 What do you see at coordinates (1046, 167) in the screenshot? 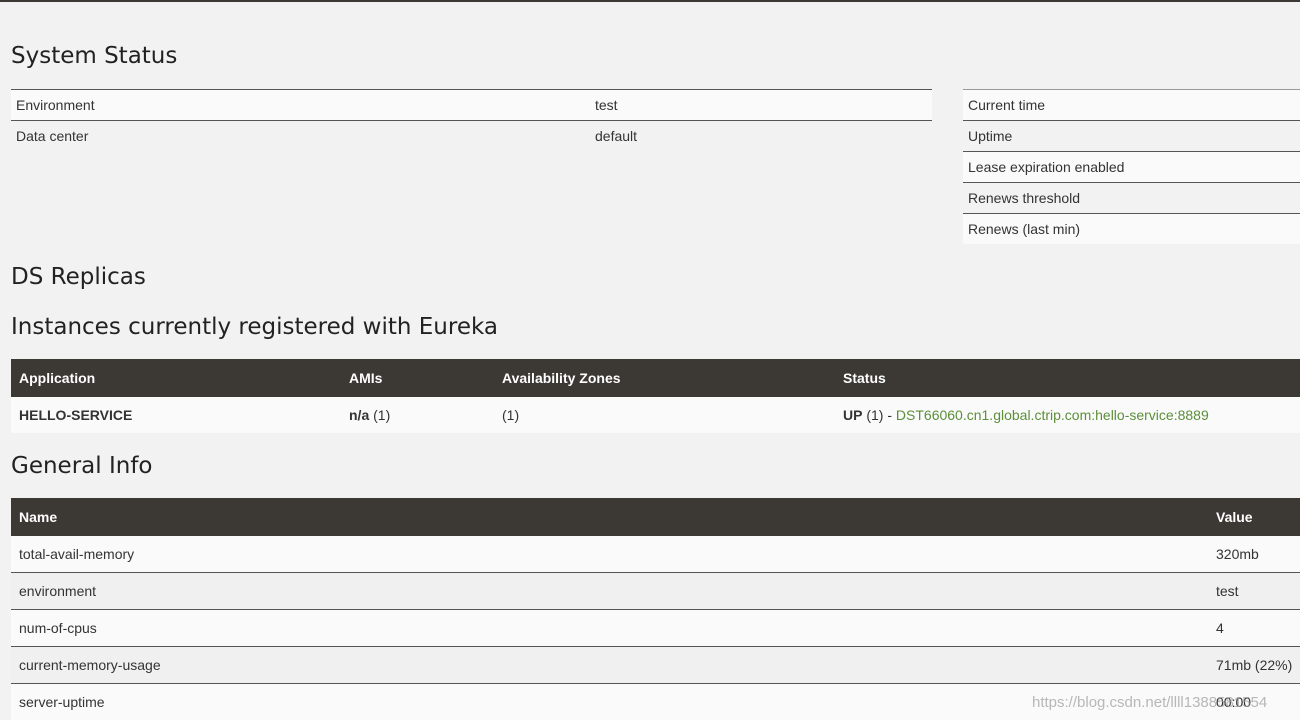
I see `status-name: Lease expiration enabled` at bounding box center [1046, 167].